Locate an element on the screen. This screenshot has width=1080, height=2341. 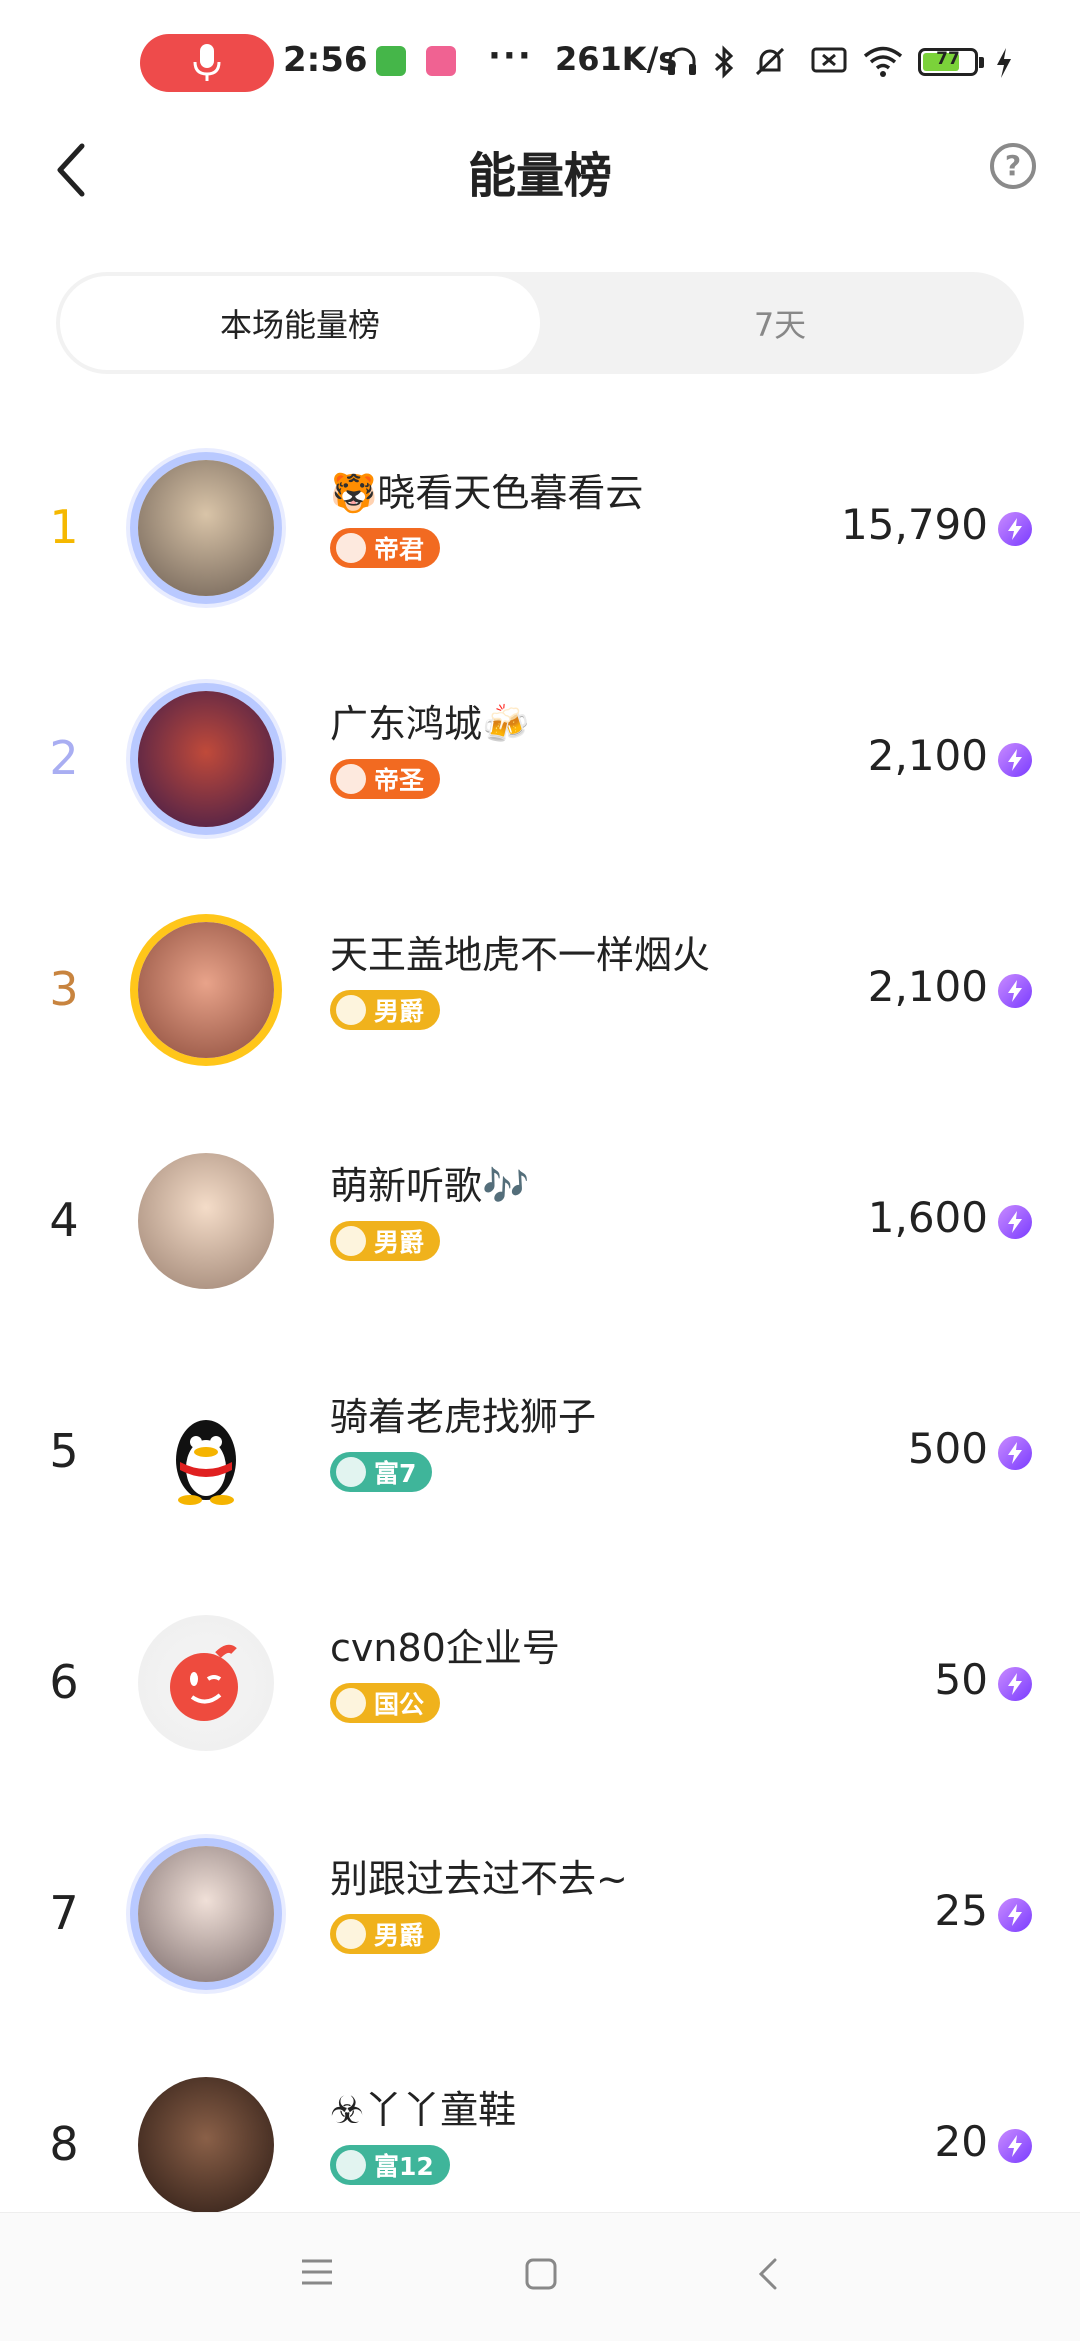
rank-number: 7 is located at coordinates (64, 1913).